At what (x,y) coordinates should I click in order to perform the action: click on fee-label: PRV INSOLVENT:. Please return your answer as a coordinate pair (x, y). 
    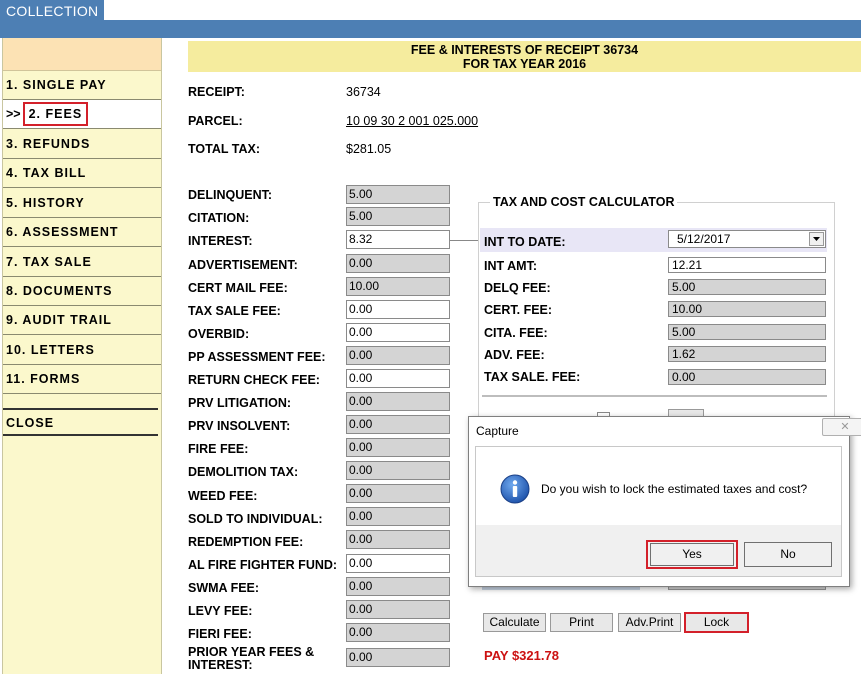
    Looking at the image, I should click on (239, 426).